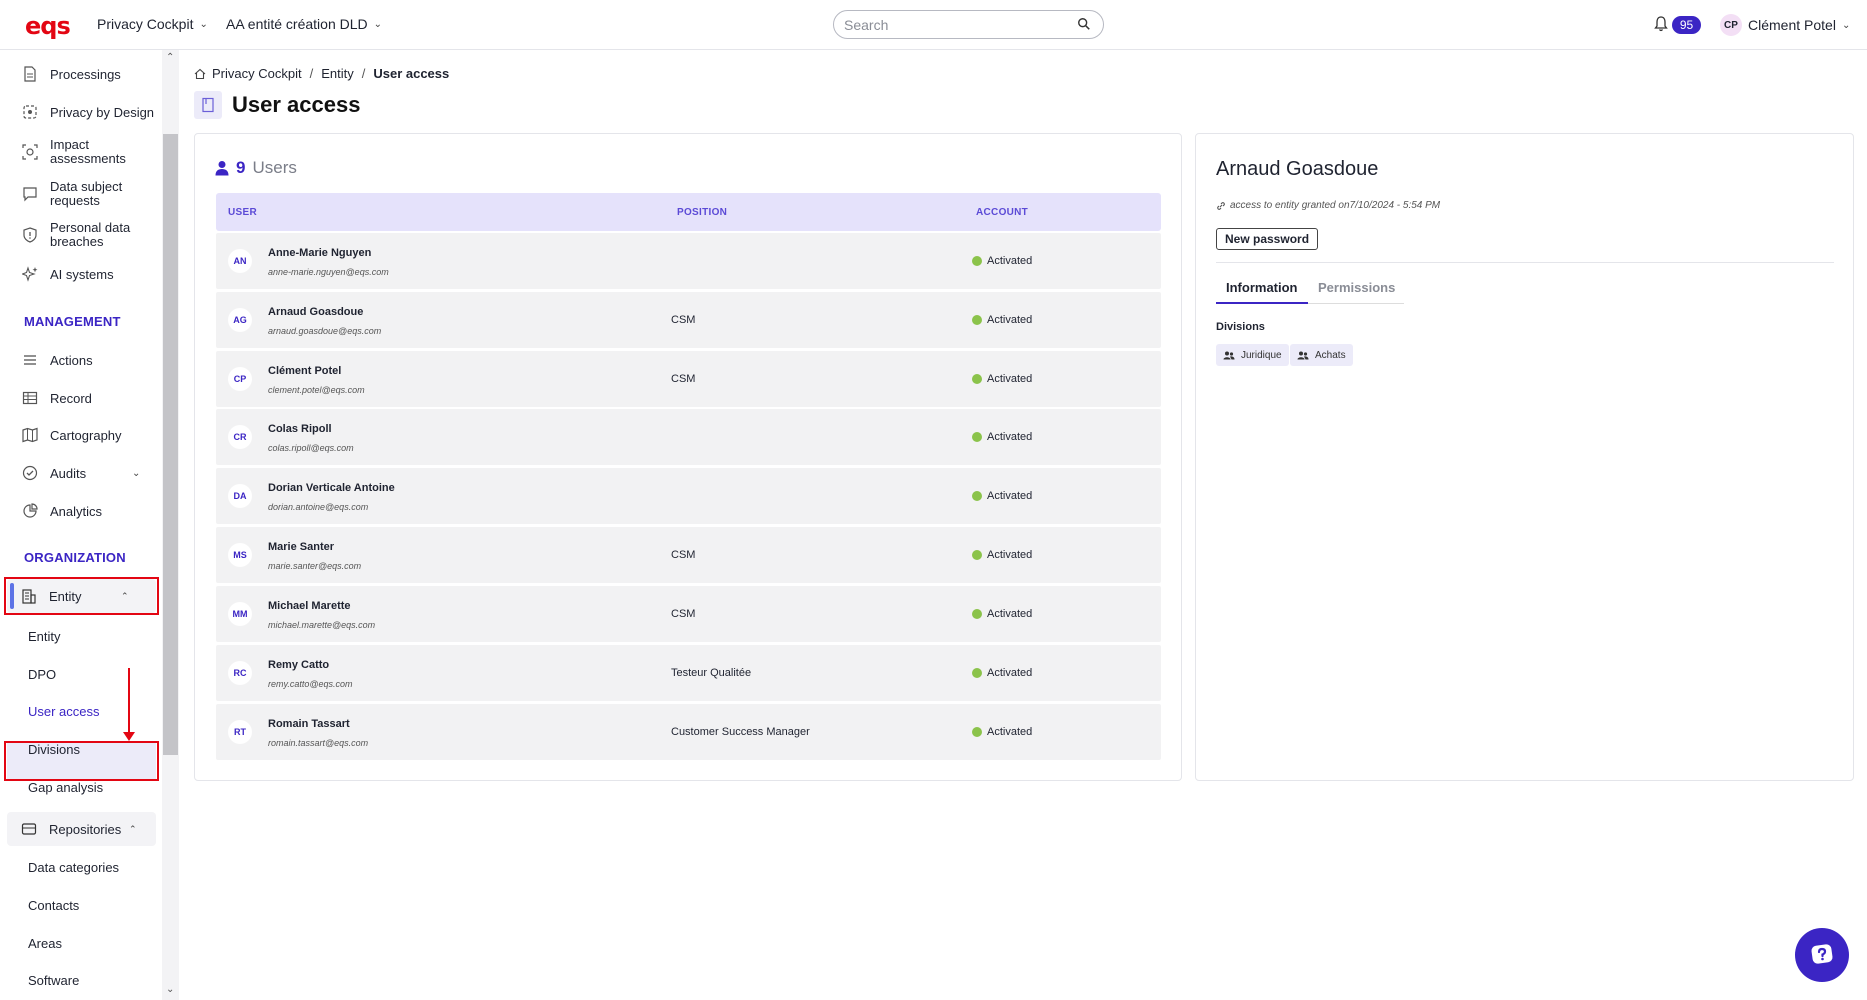 This screenshot has height=1000, width=1867. I want to click on sidebar-group-repositories: Repositories ⌃, so click(81, 829).